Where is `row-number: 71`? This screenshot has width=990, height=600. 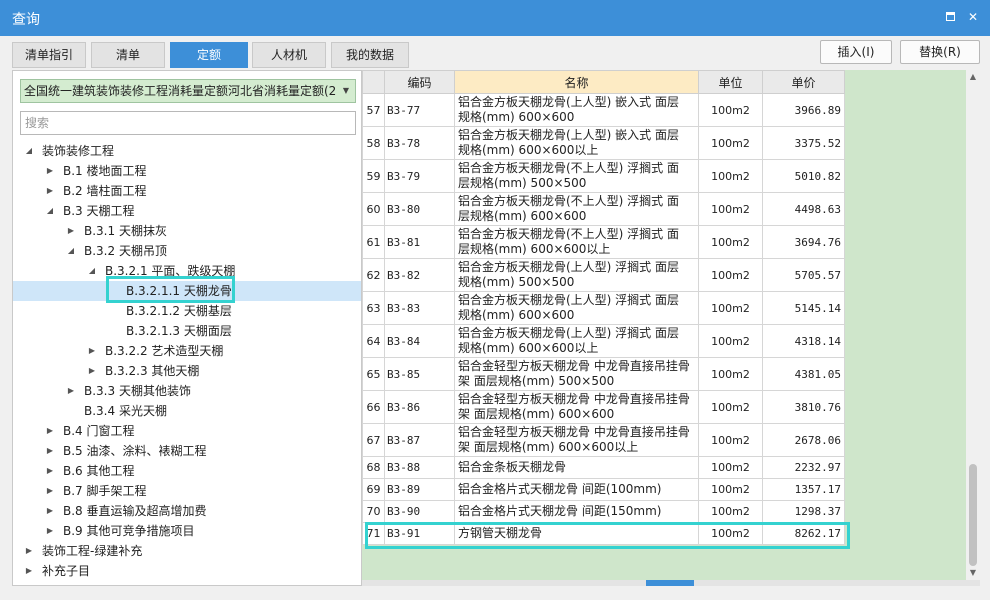
row-number: 71 is located at coordinates (373, 533).